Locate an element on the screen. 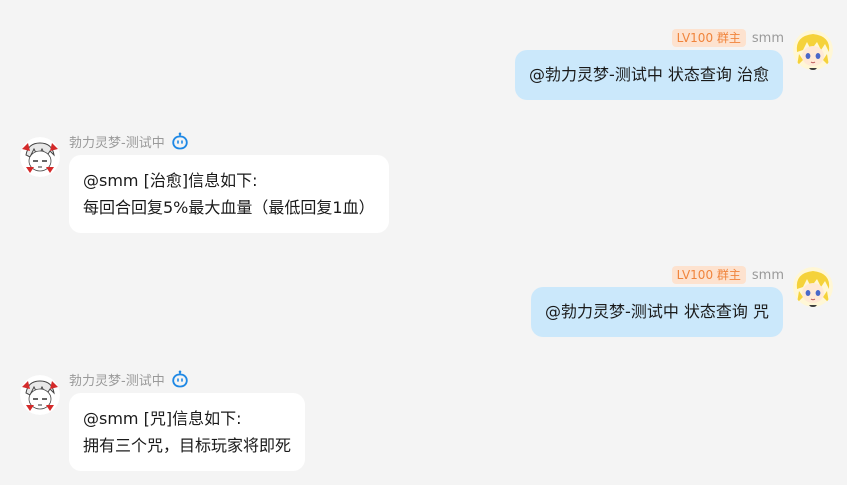 Image resolution: width=847 pixels, height=485 pixels. message-bubble: @smm [咒]信息如下: 拥有三个咒，目标玩家将即死 is located at coordinates (187, 432).